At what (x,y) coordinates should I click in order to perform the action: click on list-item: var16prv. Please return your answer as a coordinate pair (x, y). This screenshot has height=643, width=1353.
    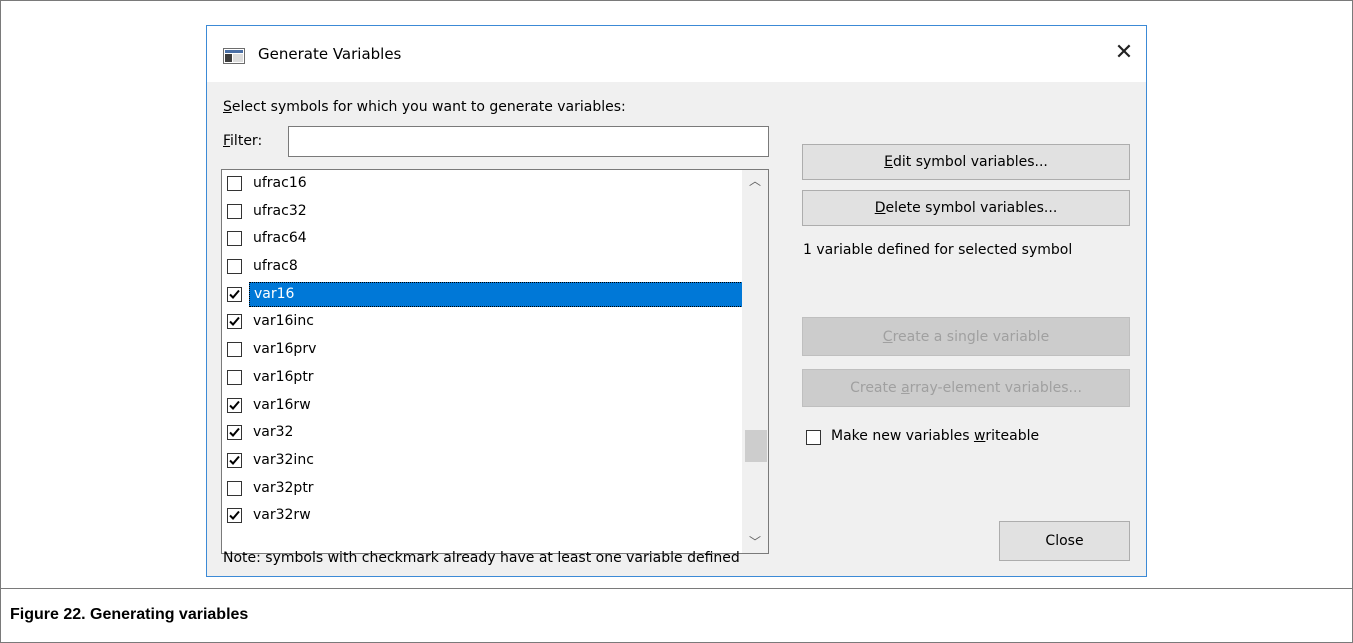
    Looking at the image, I should click on (482, 350).